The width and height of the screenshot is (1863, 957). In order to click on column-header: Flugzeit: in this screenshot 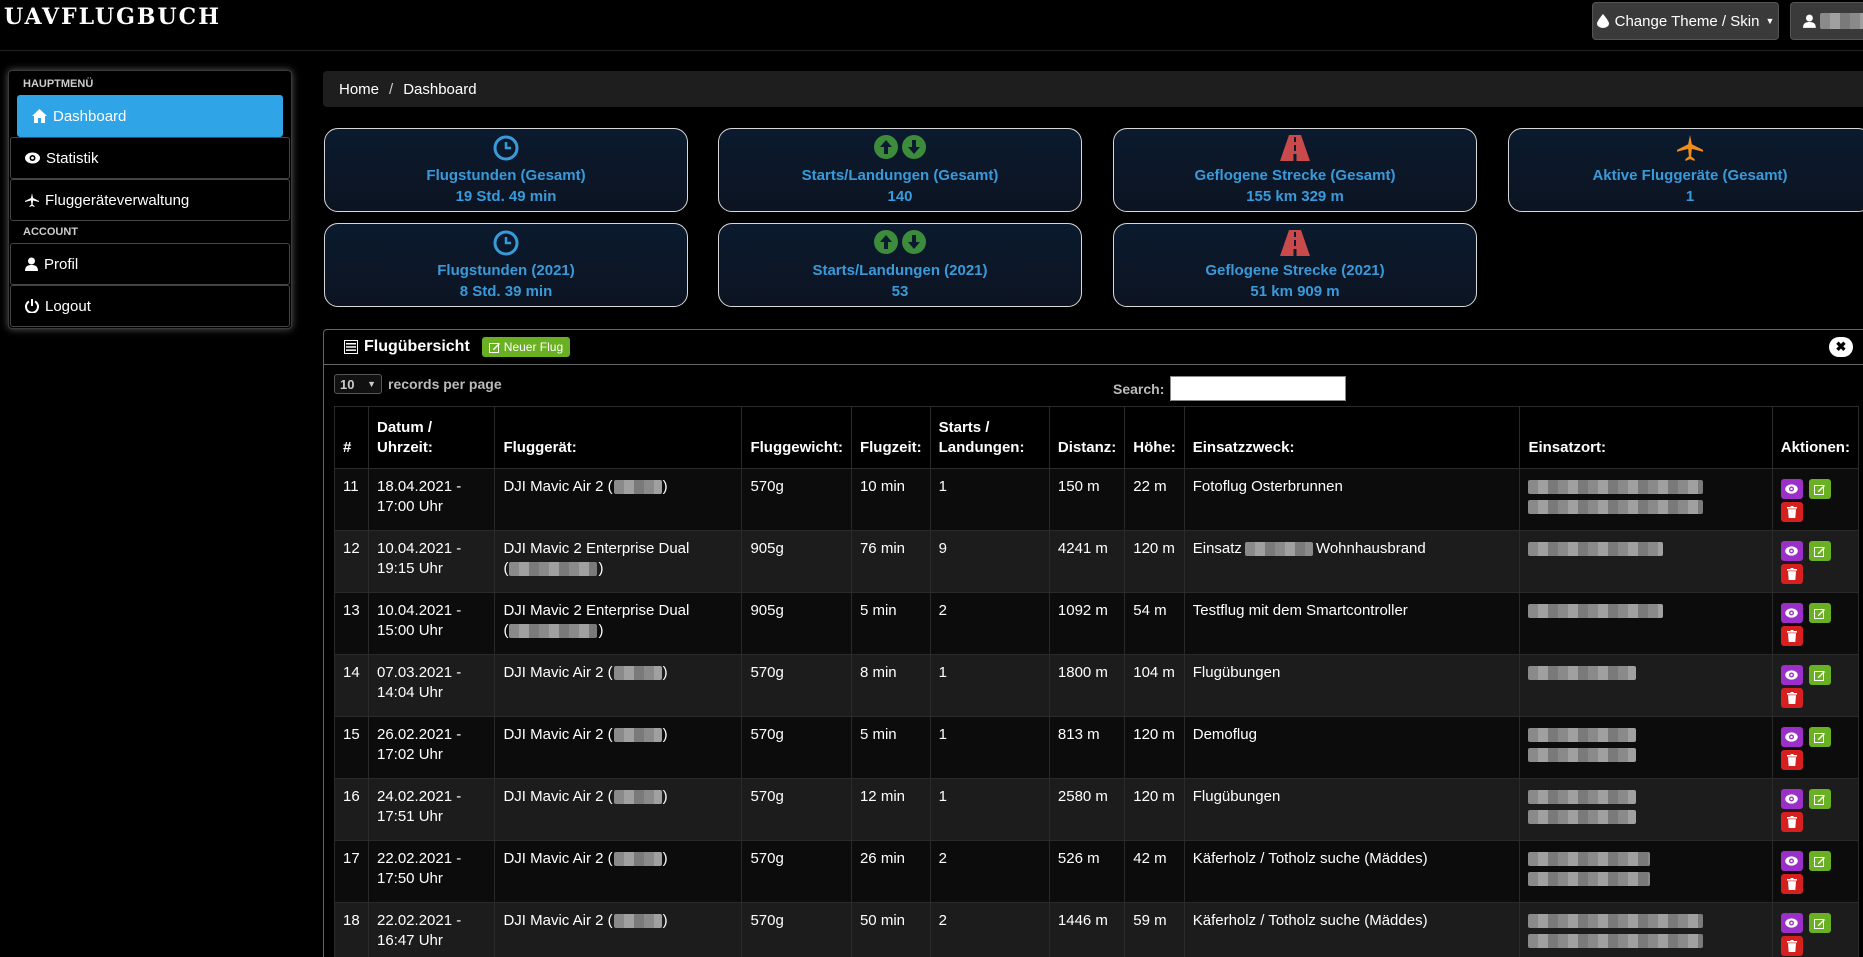, I will do `click(890, 437)`.